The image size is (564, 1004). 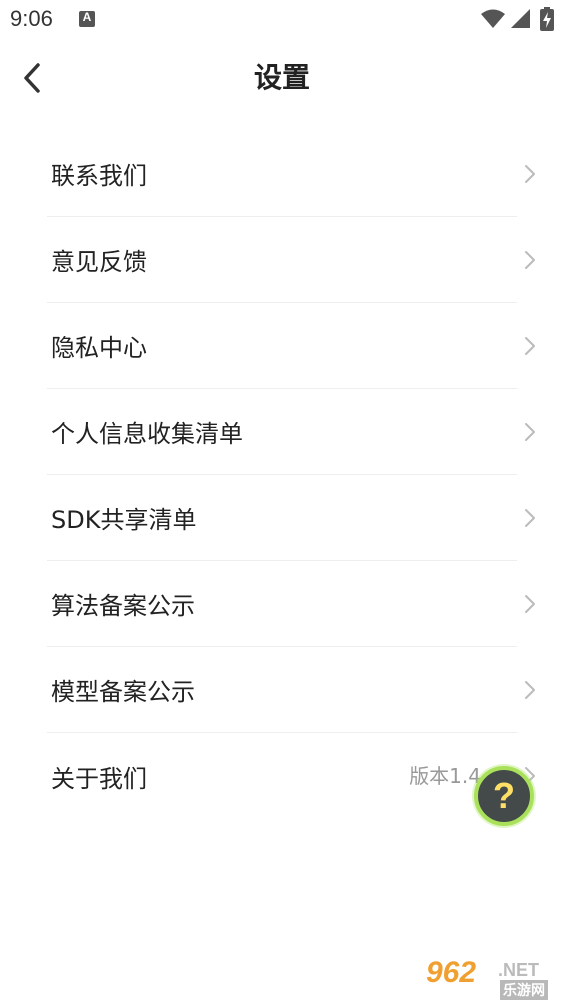 I want to click on settings-item-feedback: 意见反馈, so click(x=291, y=260).